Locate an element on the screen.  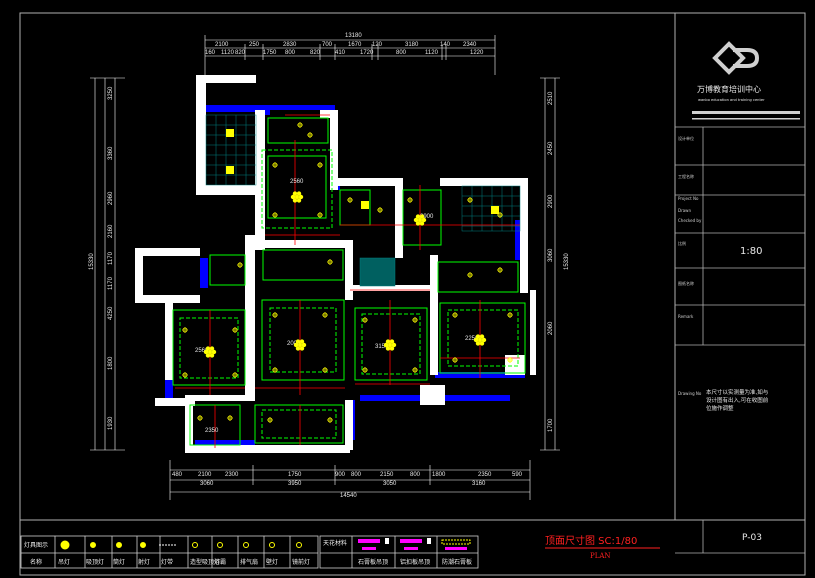
top-seg-dim: 1670 is located at coordinates (355, 45).